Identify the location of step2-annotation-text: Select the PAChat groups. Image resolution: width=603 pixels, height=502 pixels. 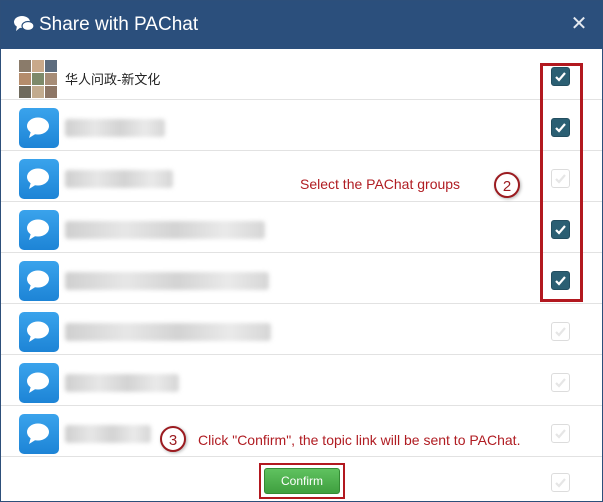
(380, 184).